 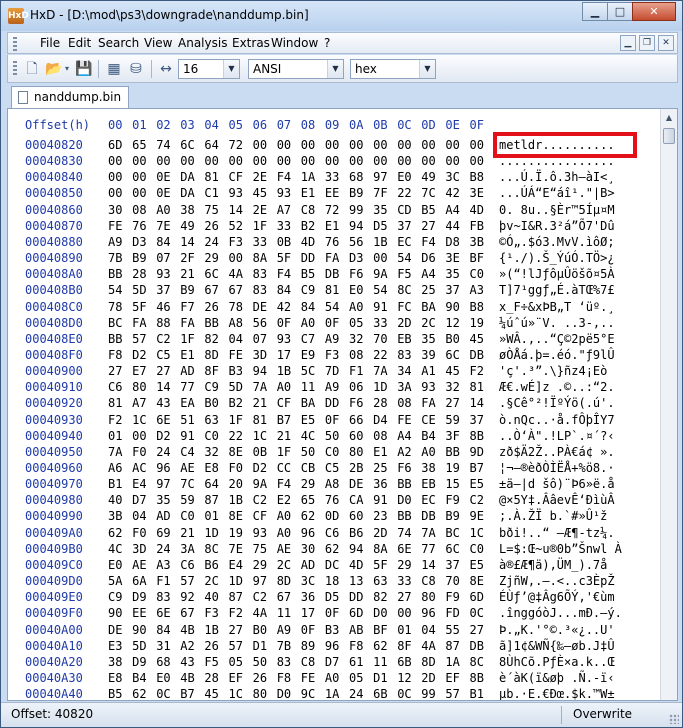 What do you see at coordinates (202, 43) in the screenshot?
I see `menu-analysis: Analysis` at bounding box center [202, 43].